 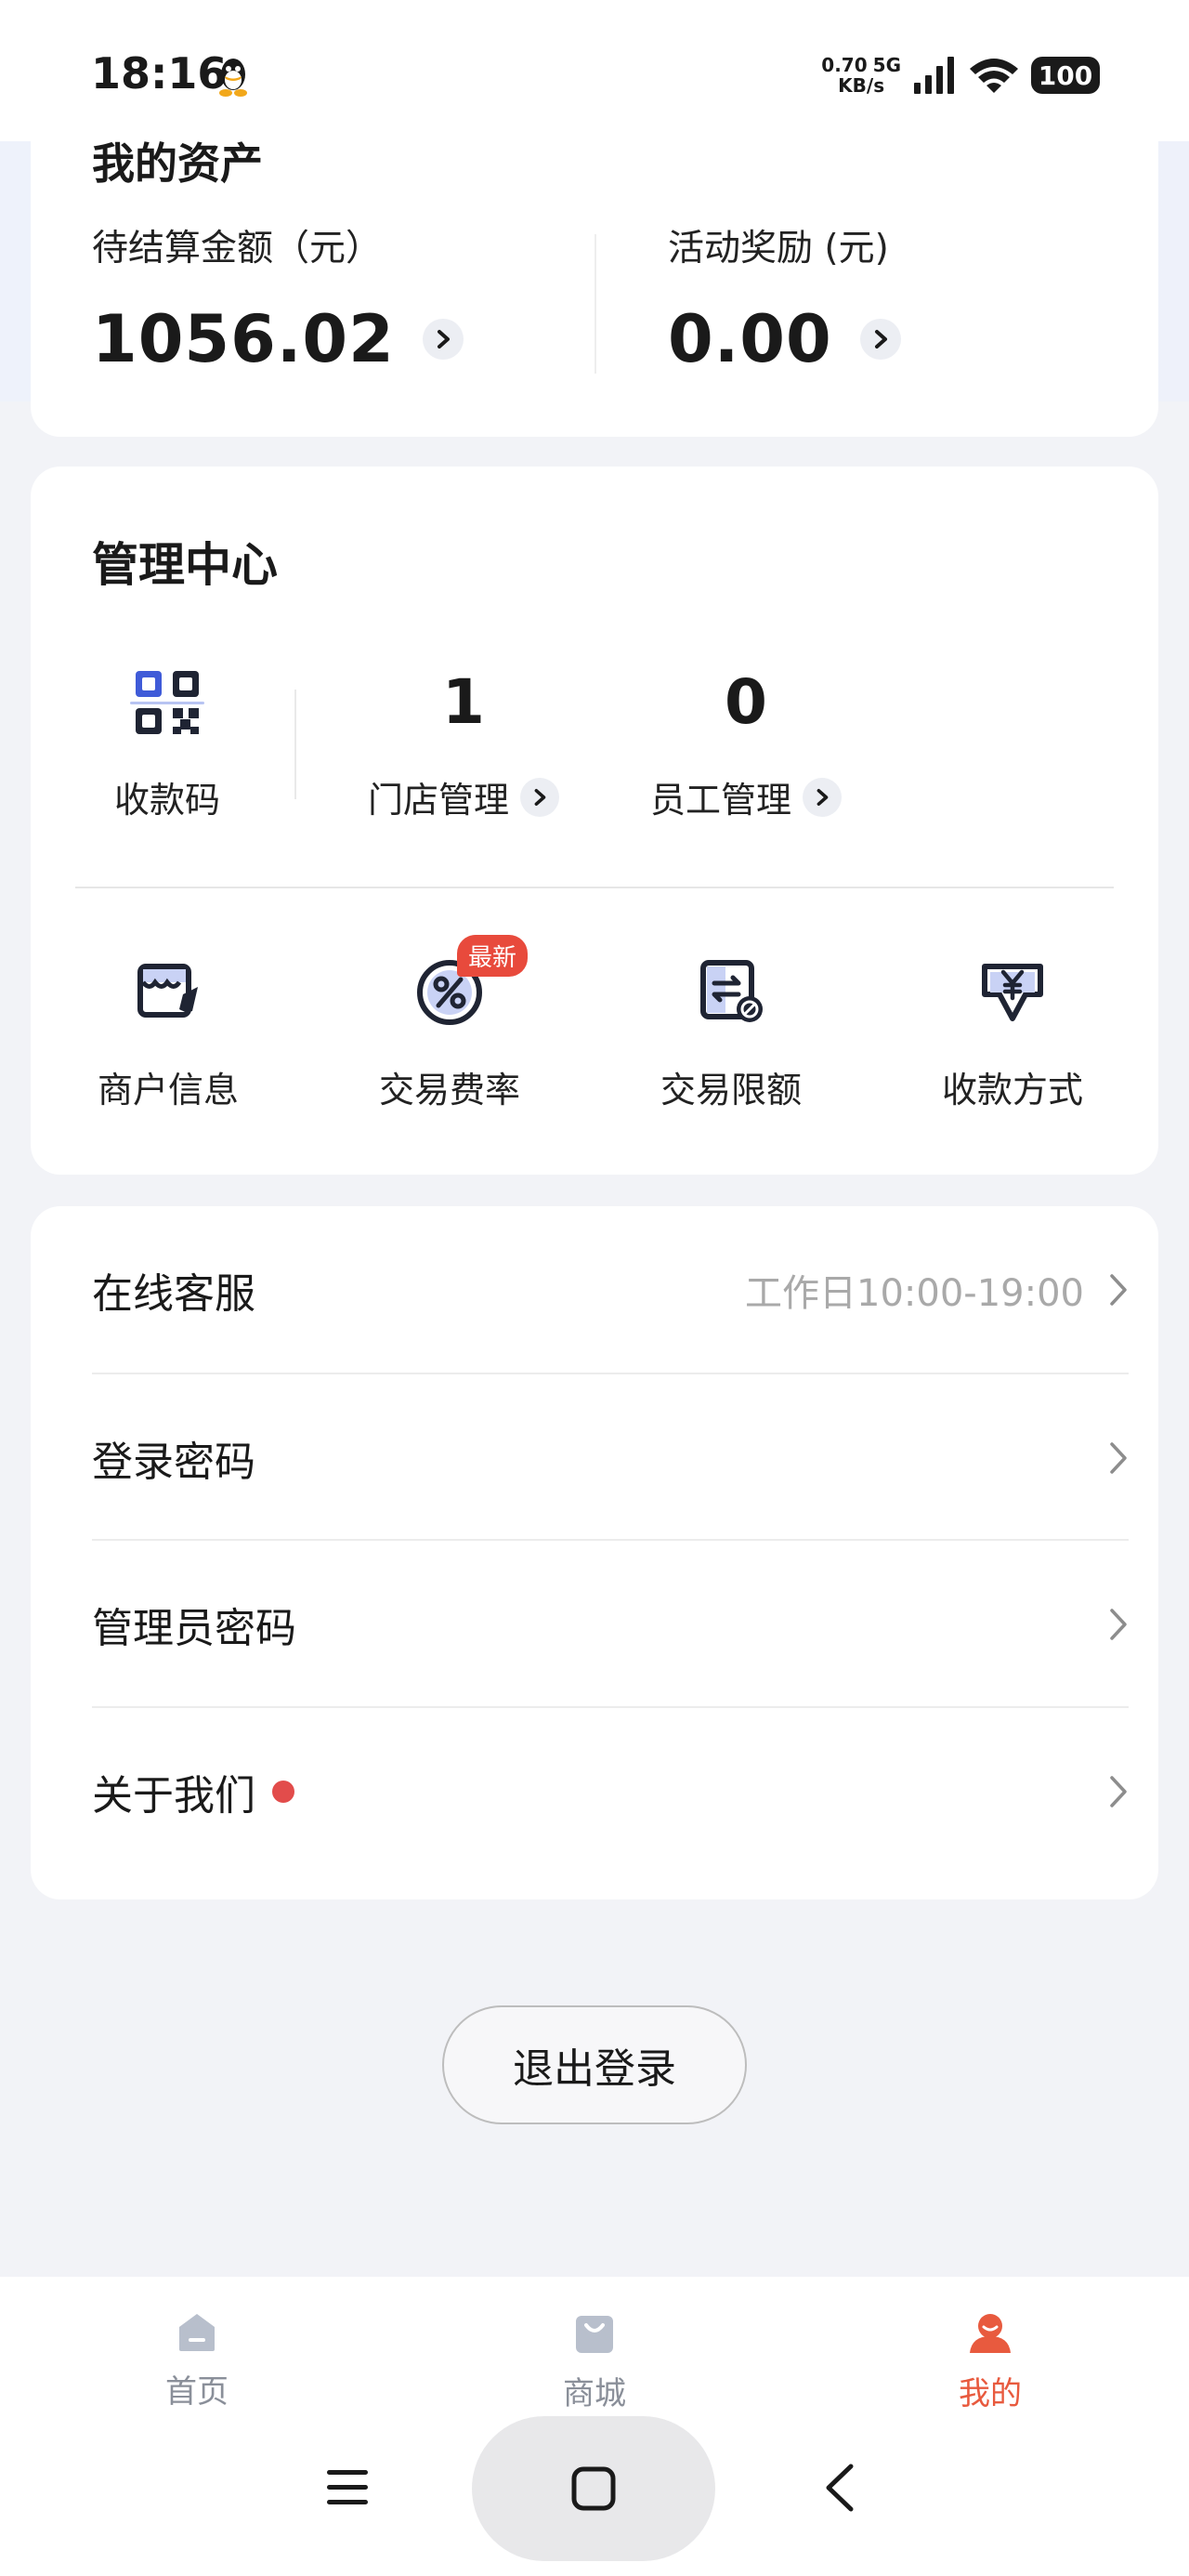 I want to click on admin-password-row: 管理员密码, so click(x=611, y=1624).